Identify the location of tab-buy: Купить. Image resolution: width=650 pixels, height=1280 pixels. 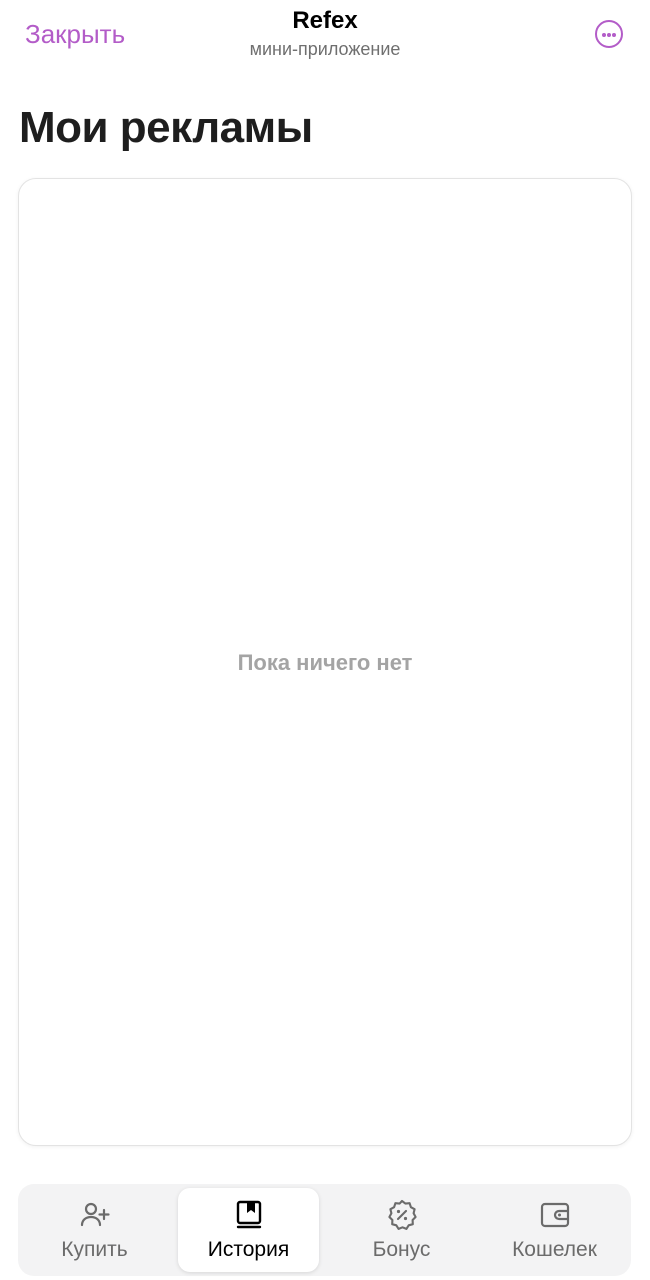
(94, 1230).